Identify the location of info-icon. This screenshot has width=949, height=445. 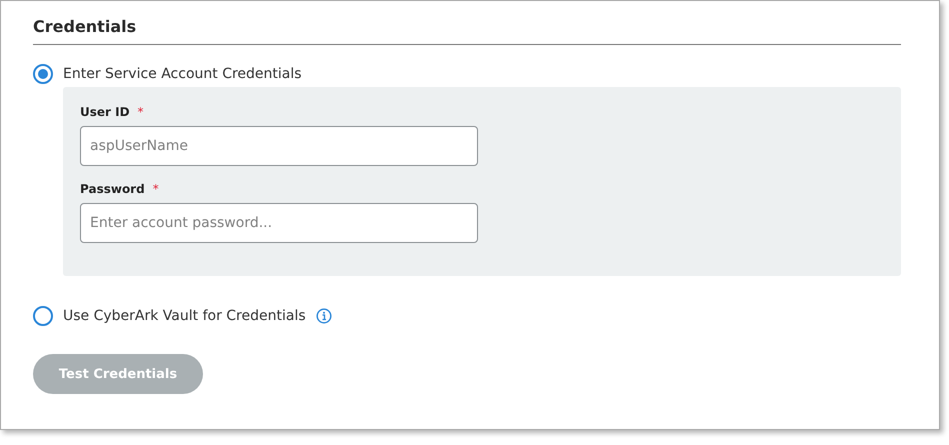
(324, 316).